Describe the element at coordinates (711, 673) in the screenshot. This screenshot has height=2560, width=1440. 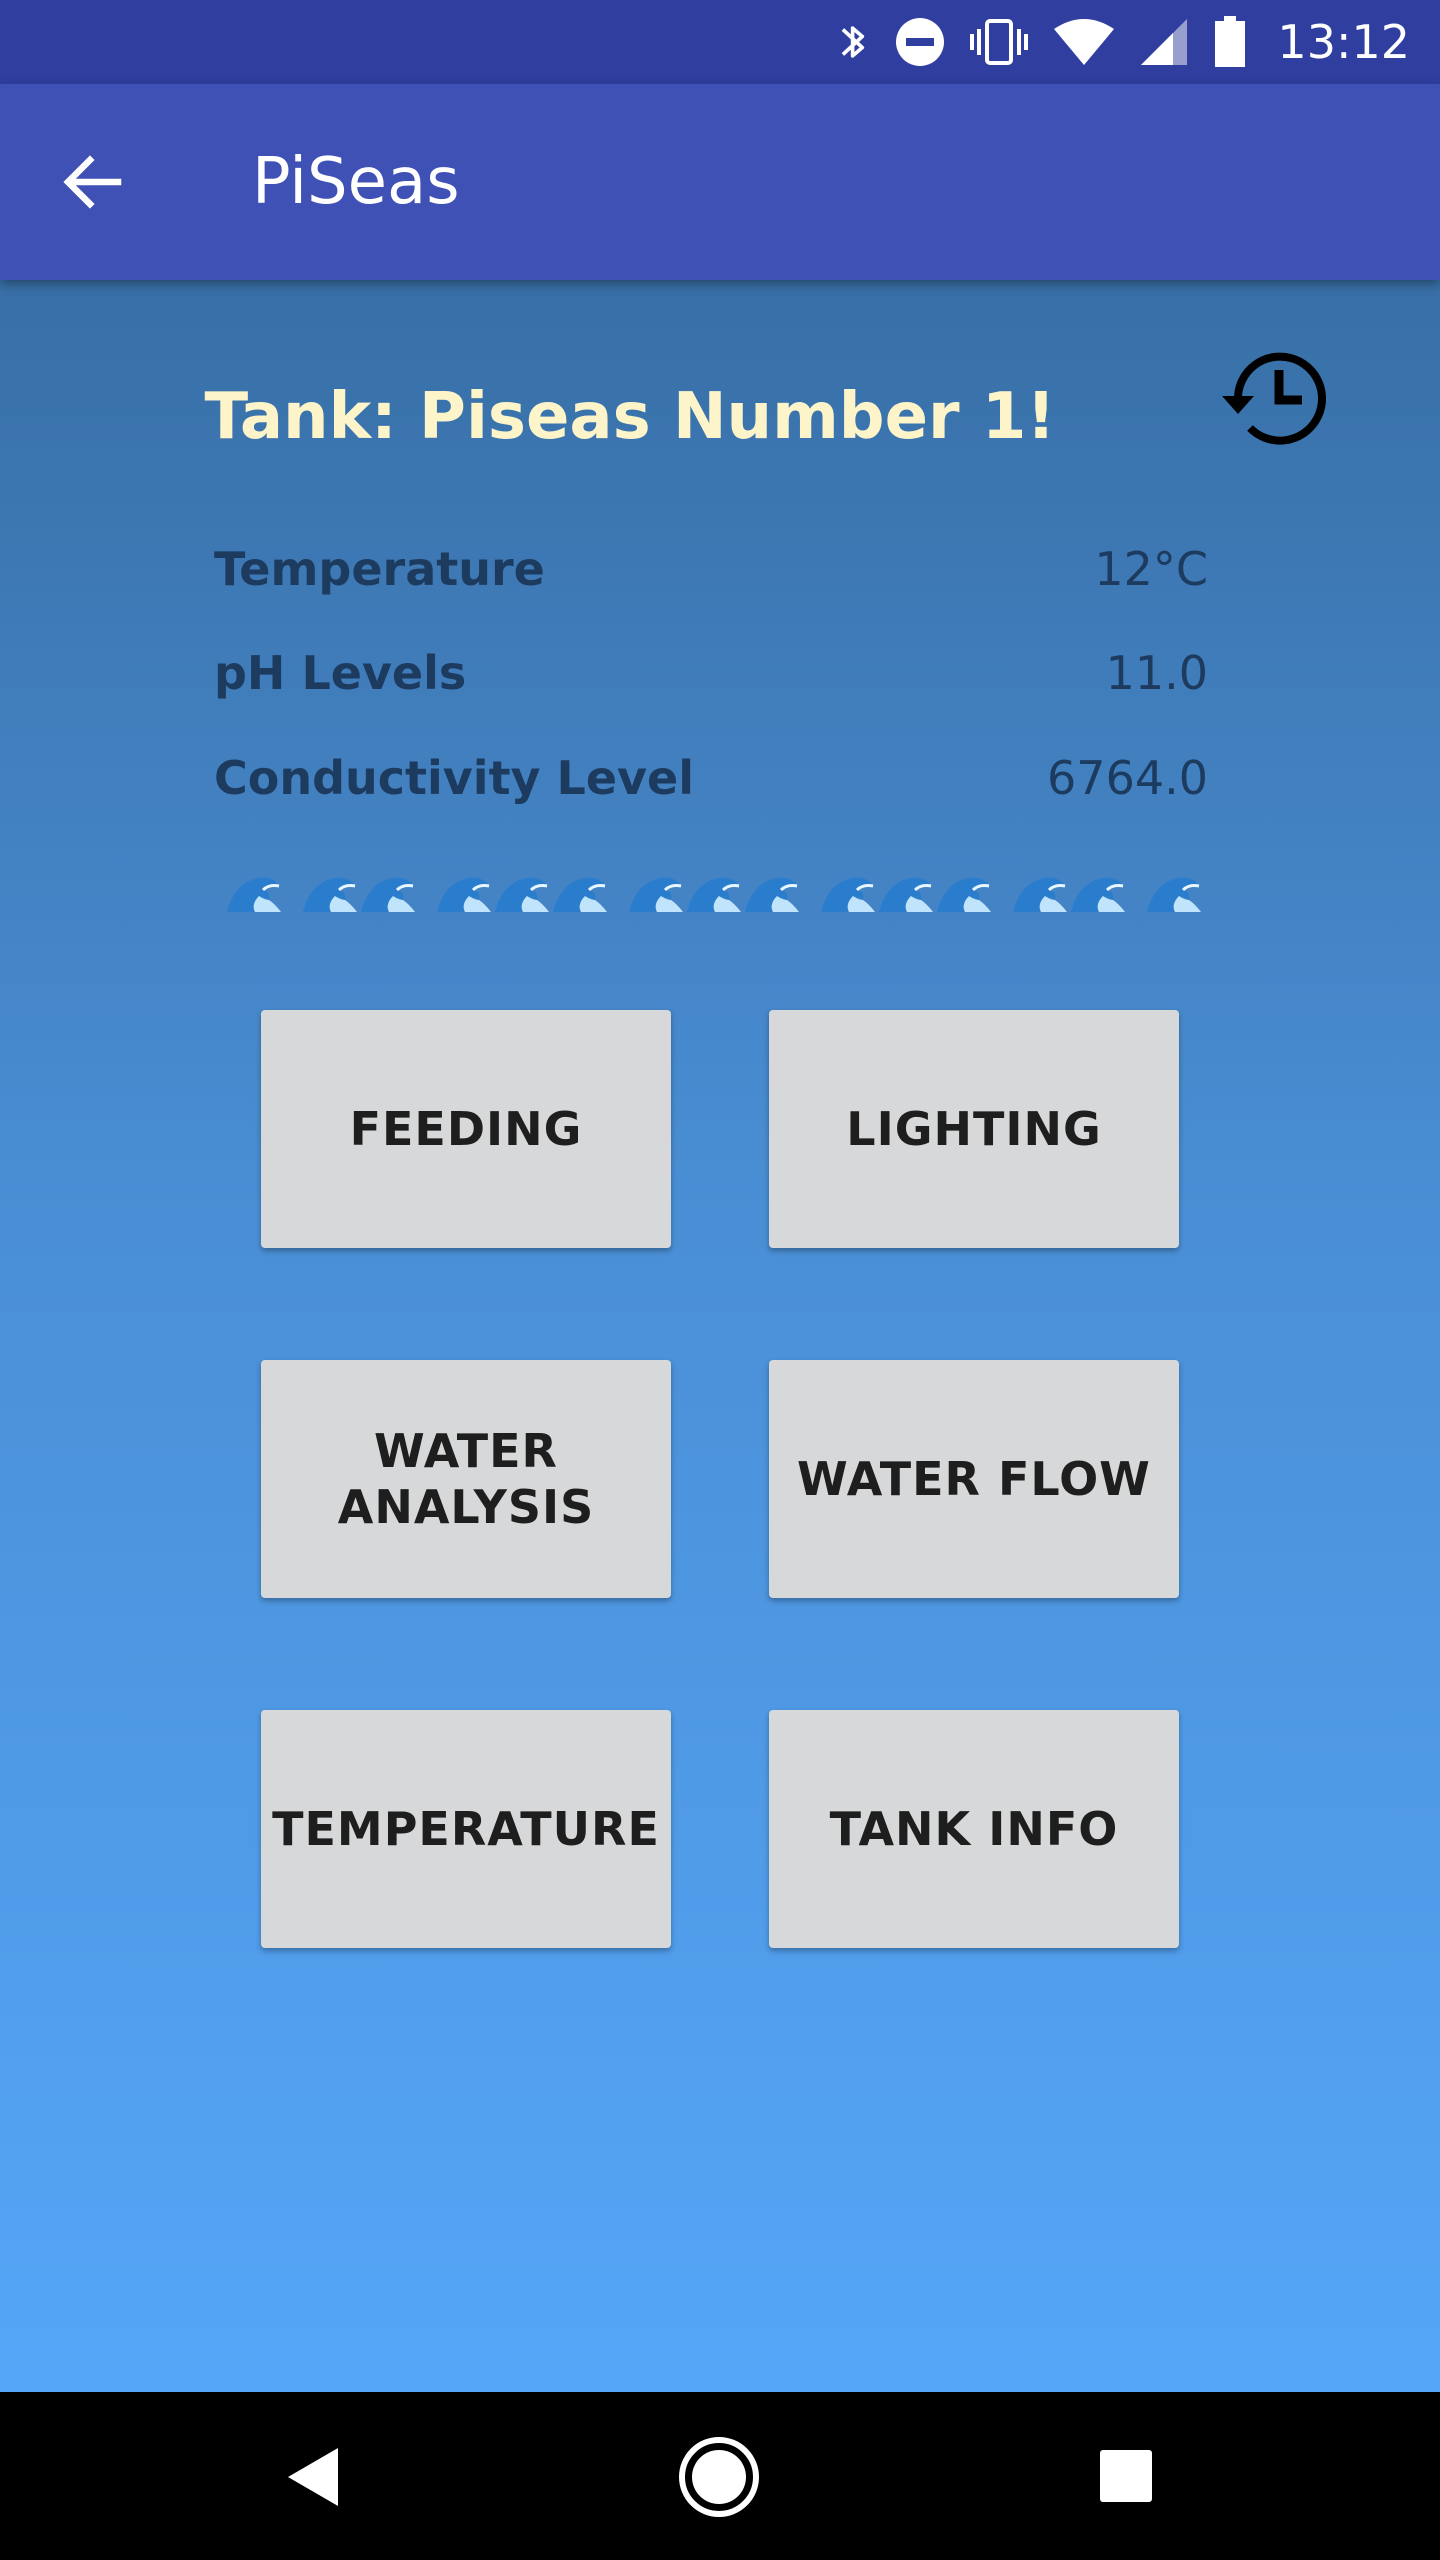
I see `reading-row-ph: pH Levels 11.0` at that location.